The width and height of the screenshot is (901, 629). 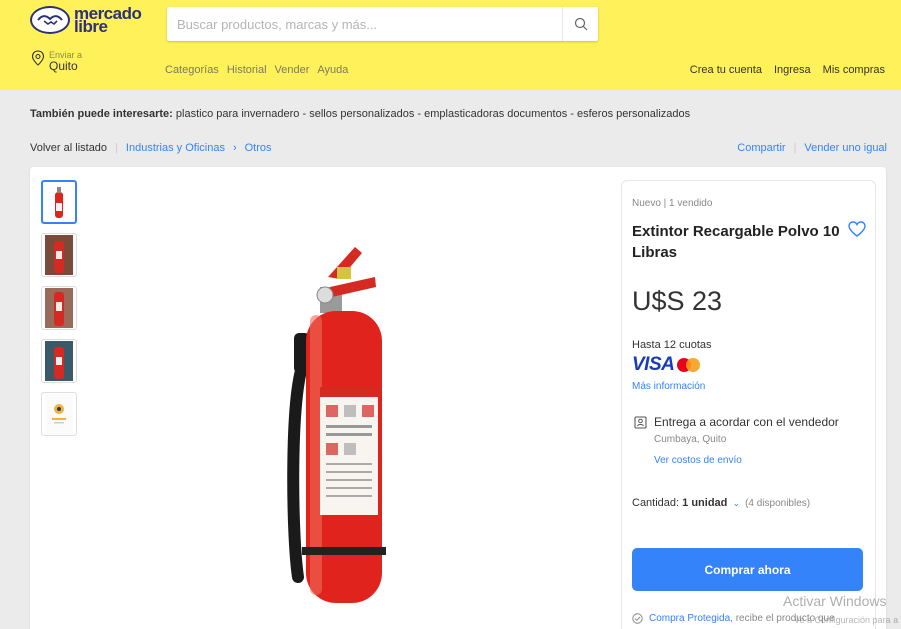 I want to click on extinguisher-thumb-icon, so click(x=59, y=202).